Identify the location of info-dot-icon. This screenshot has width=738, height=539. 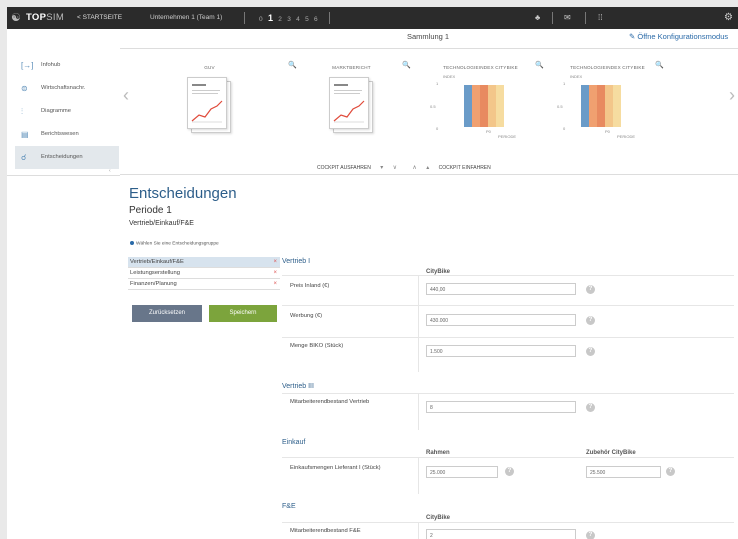
(132, 243).